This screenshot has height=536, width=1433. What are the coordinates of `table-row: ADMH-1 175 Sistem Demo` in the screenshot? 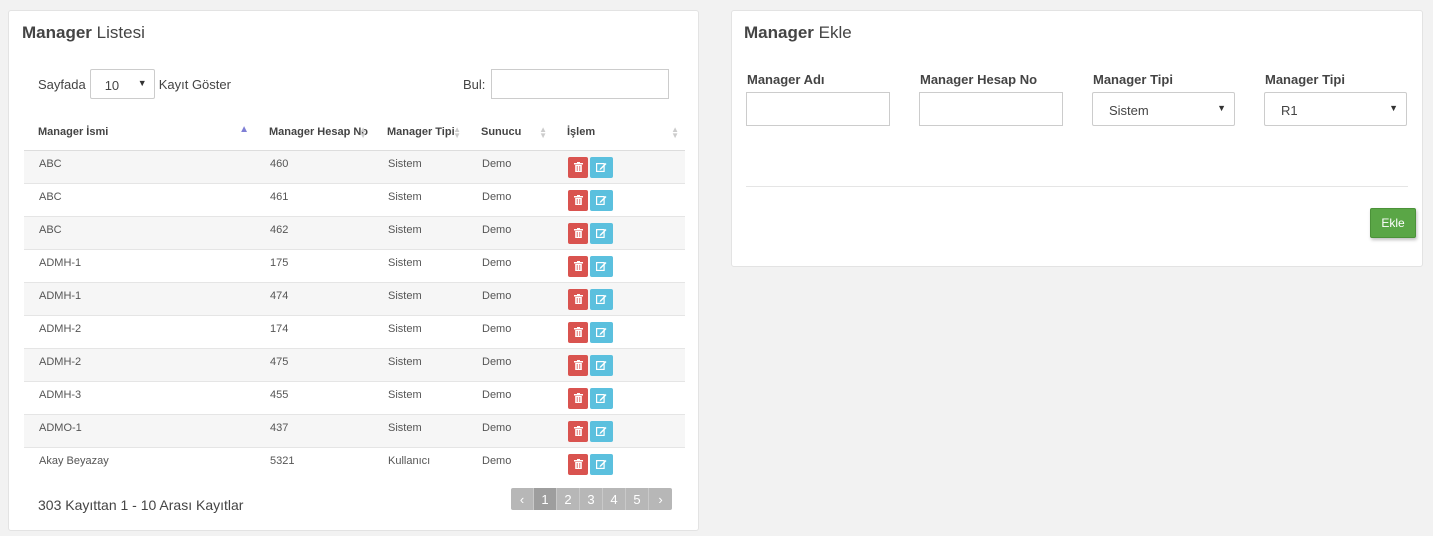 It's located at (354, 266).